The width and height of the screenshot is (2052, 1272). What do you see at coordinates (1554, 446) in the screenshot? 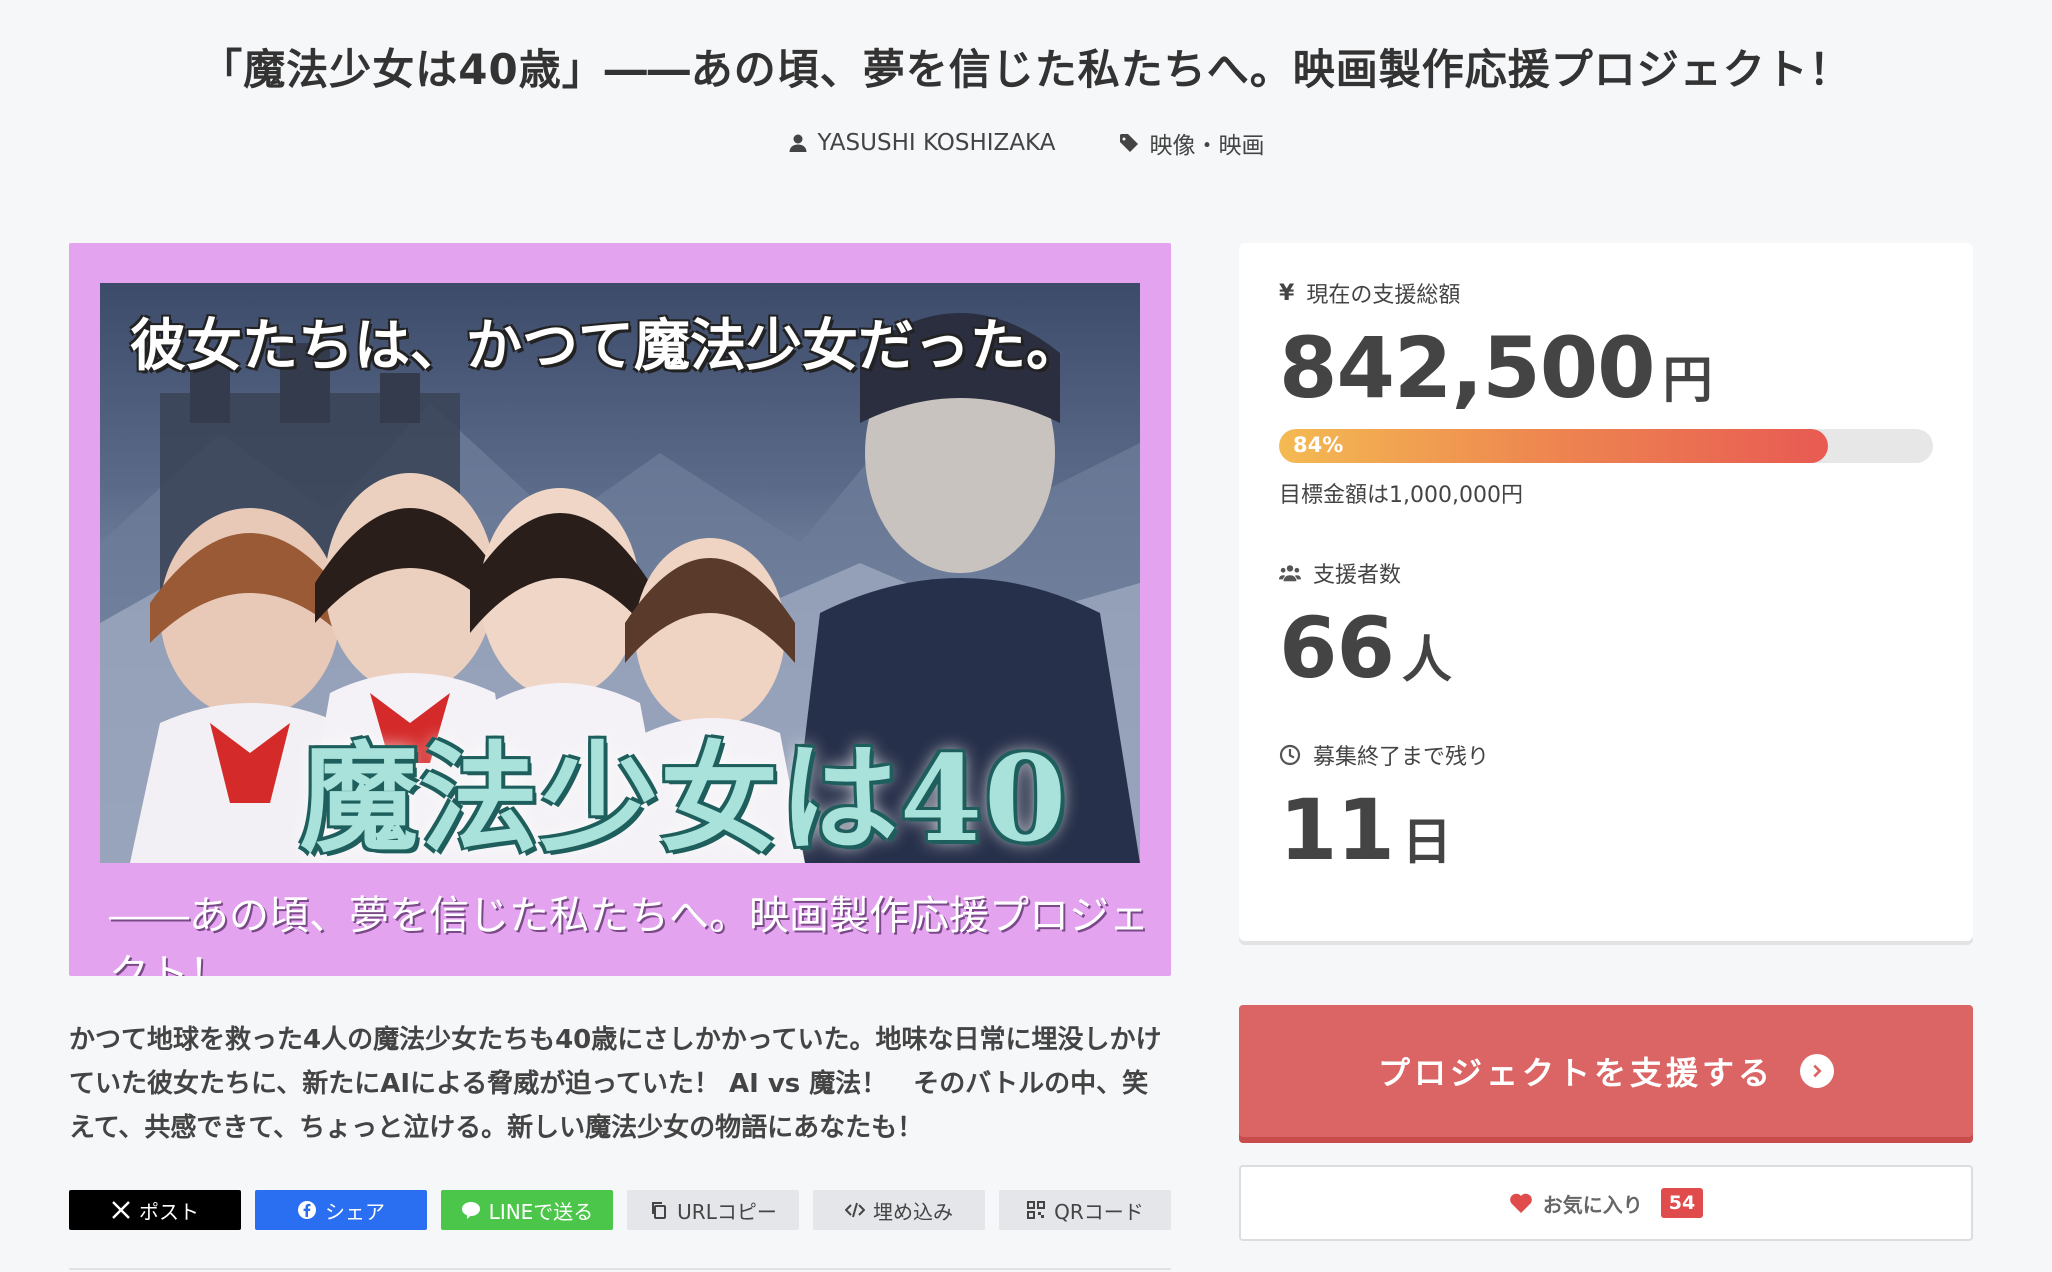
I see `progress-fill` at bounding box center [1554, 446].